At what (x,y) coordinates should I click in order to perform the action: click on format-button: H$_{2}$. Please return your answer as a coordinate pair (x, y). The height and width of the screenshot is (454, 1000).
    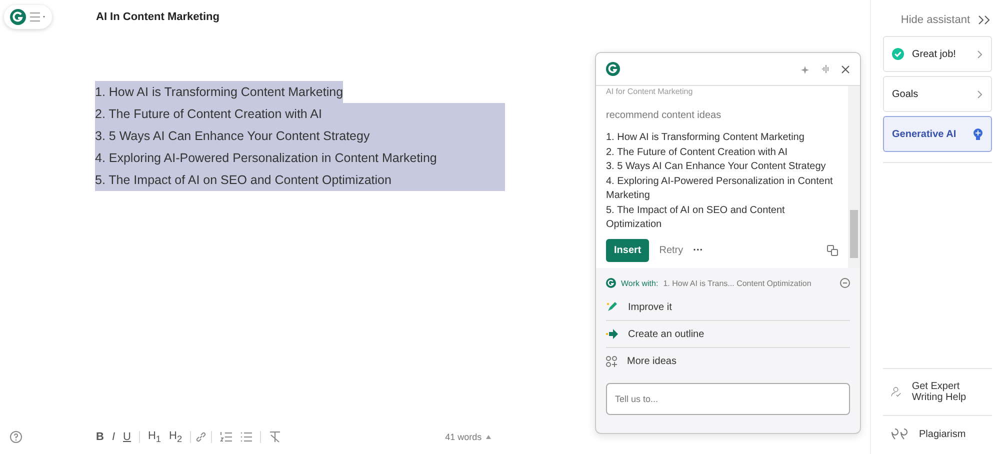
    Looking at the image, I should click on (175, 437).